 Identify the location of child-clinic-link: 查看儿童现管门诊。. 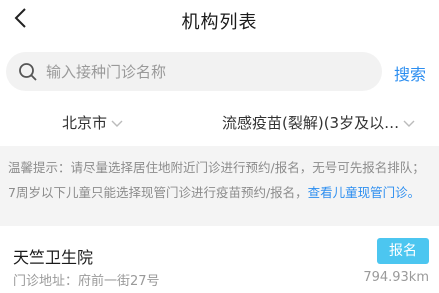
(364, 192).